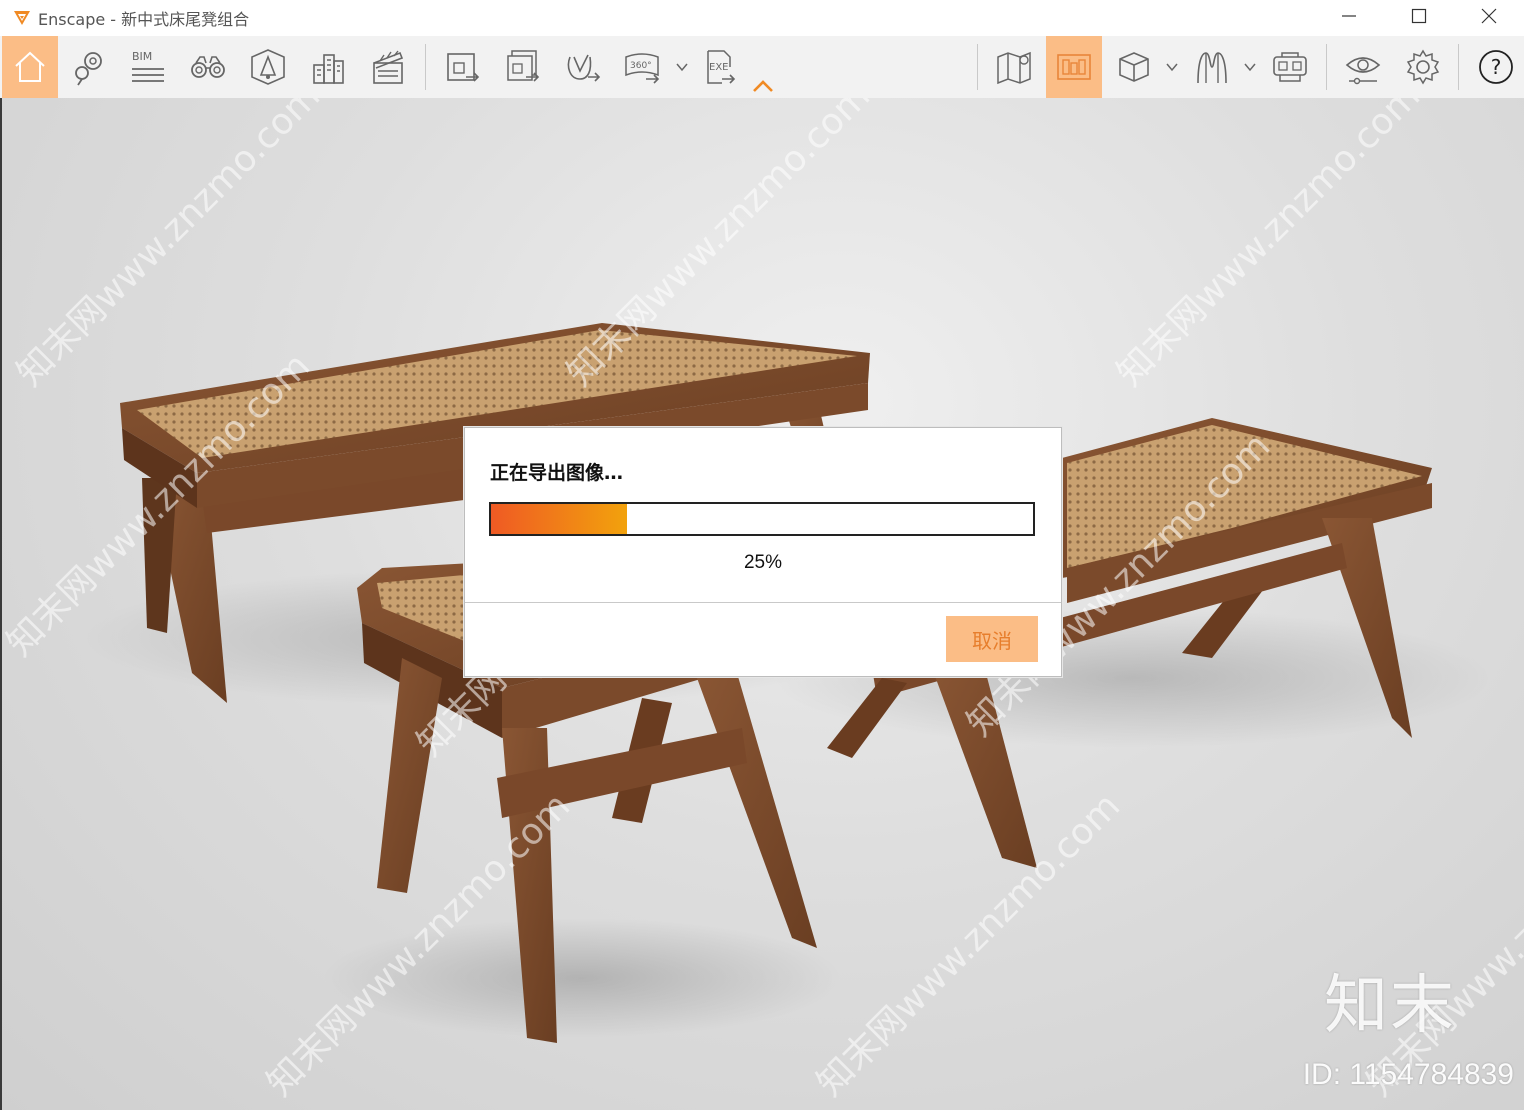 Image resolution: width=1524 pixels, height=1110 pixels. I want to click on export-progress-dialog: 正在导出图像… 25% 取消, so click(763, 552).